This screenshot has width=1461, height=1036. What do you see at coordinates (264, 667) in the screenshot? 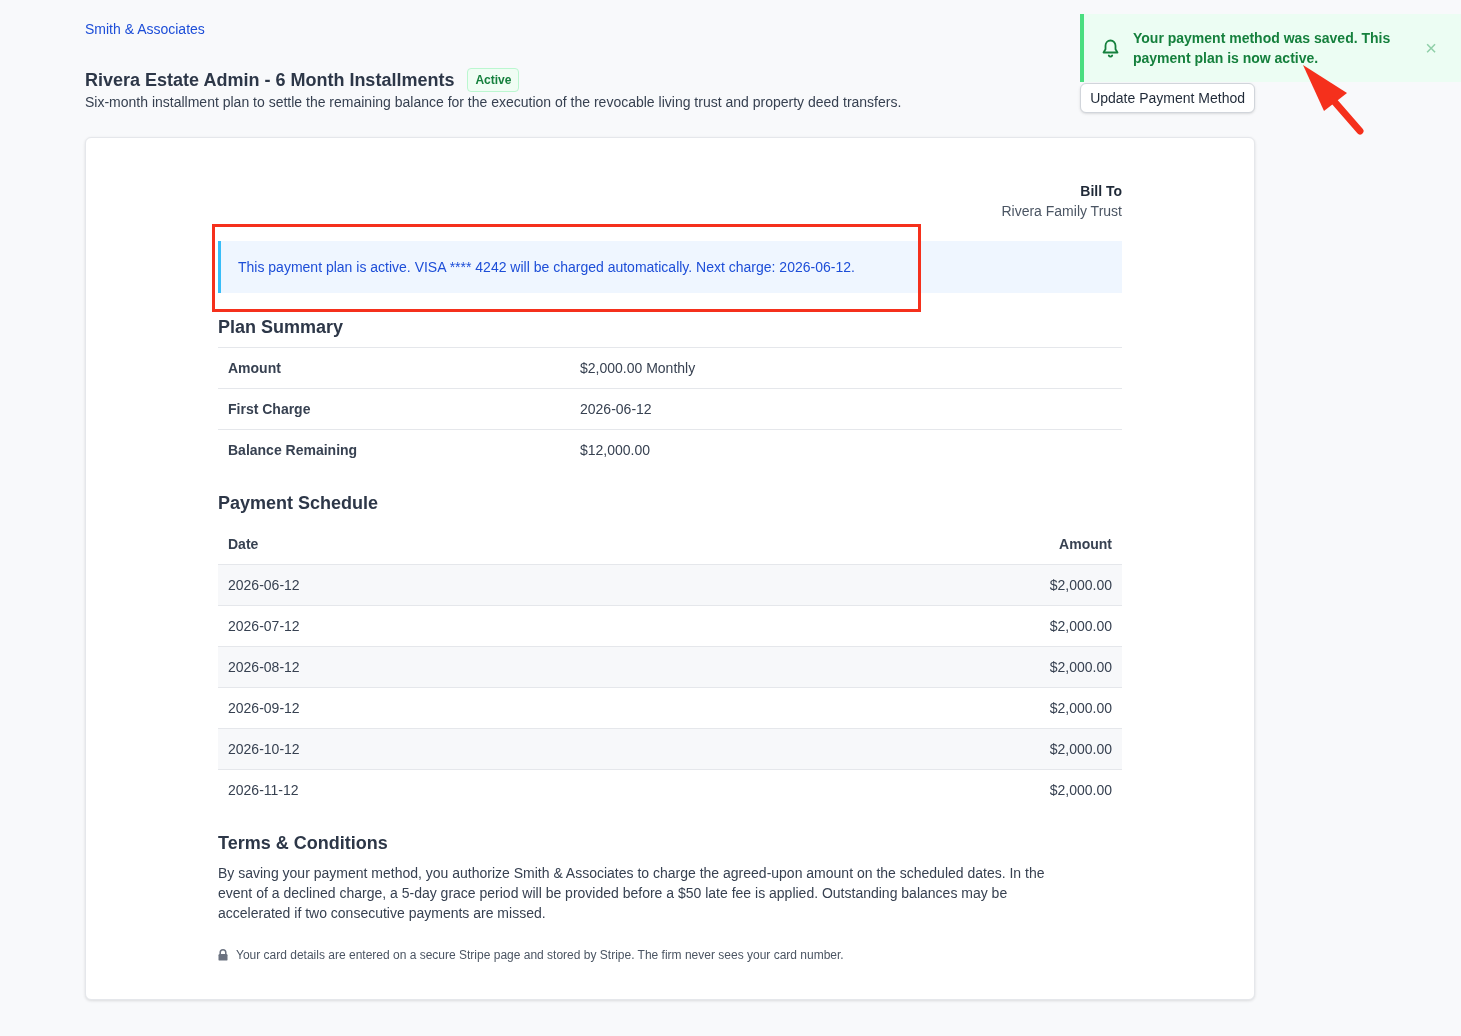
I see `schedule-date: 2026-08-12` at bounding box center [264, 667].